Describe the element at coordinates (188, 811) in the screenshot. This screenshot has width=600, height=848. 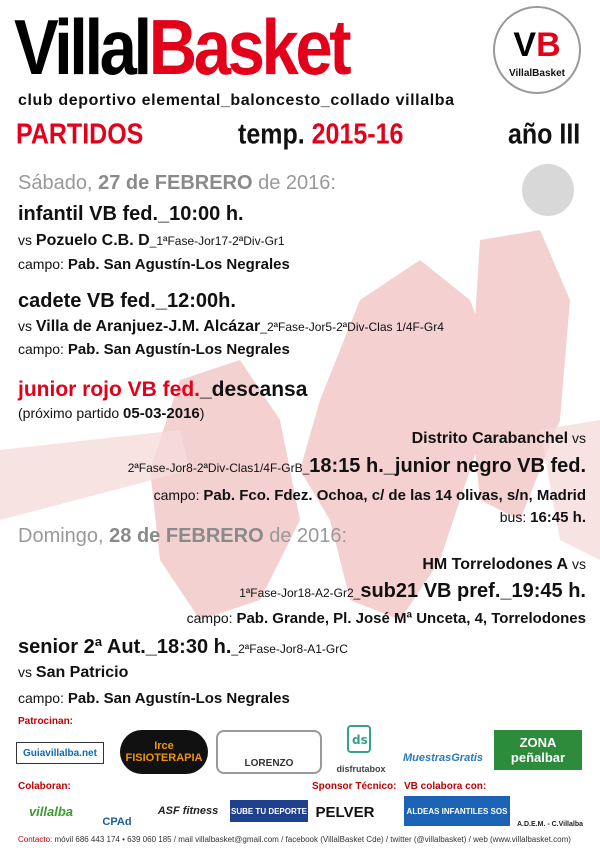
I see `sponsor-logo: ASF fitness` at that location.